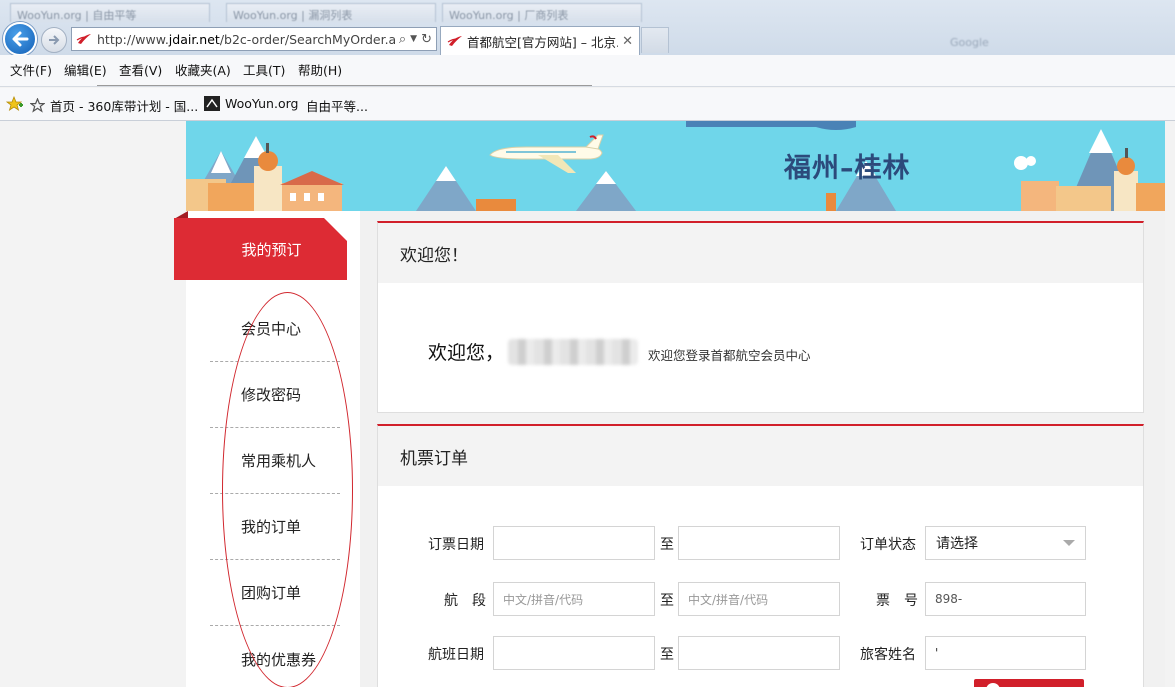 This screenshot has height=687, width=1175. What do you see at coordinates (729, 355) in the screenshot?
I see `welcome-subtext: 欢迎您登录首都航空会员中心` at bounding box center [729, 355].